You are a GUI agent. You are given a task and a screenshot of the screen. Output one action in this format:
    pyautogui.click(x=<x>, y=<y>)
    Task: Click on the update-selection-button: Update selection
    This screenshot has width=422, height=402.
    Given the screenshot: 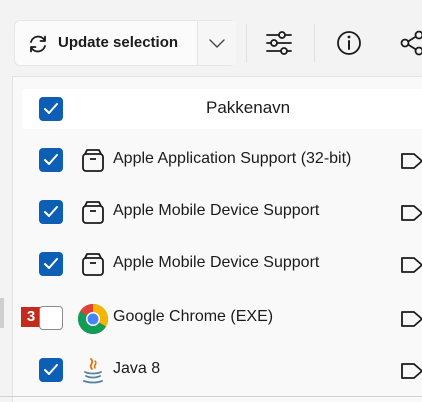 What is the action you would take?
    pyautogui.click(x=105, y=43)
    